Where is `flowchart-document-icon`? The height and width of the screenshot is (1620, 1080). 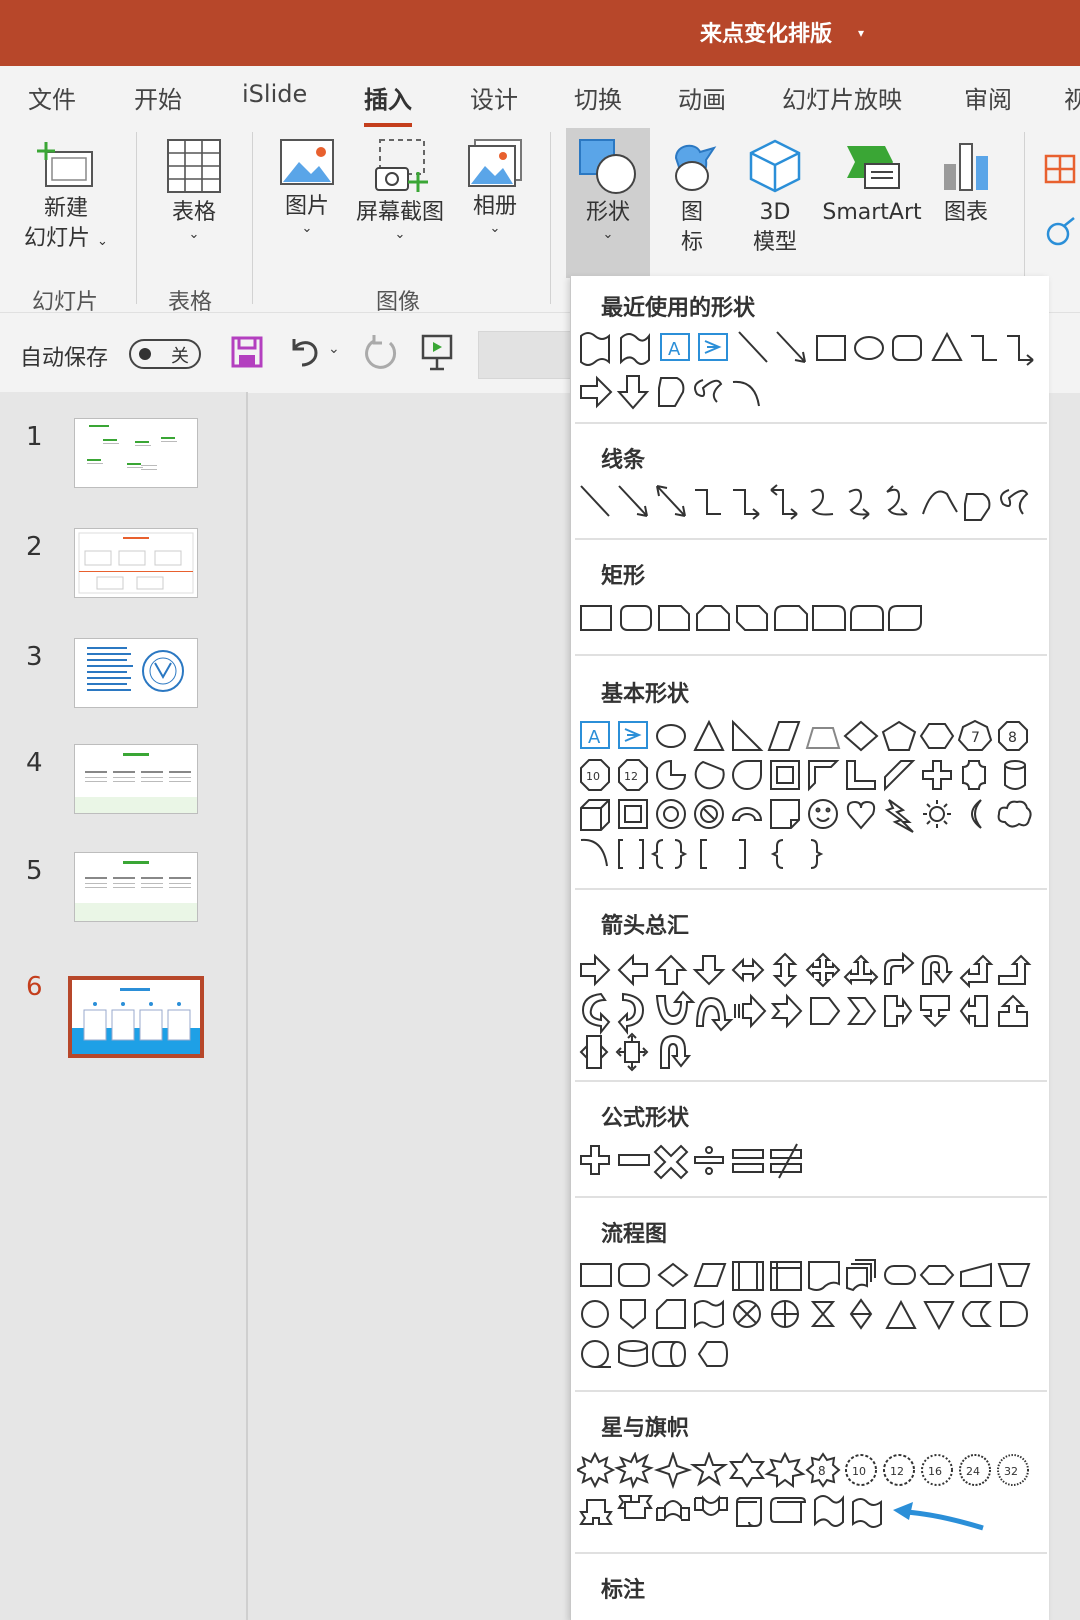
flowchart-document-icon is located at coordinates (824, 1276).